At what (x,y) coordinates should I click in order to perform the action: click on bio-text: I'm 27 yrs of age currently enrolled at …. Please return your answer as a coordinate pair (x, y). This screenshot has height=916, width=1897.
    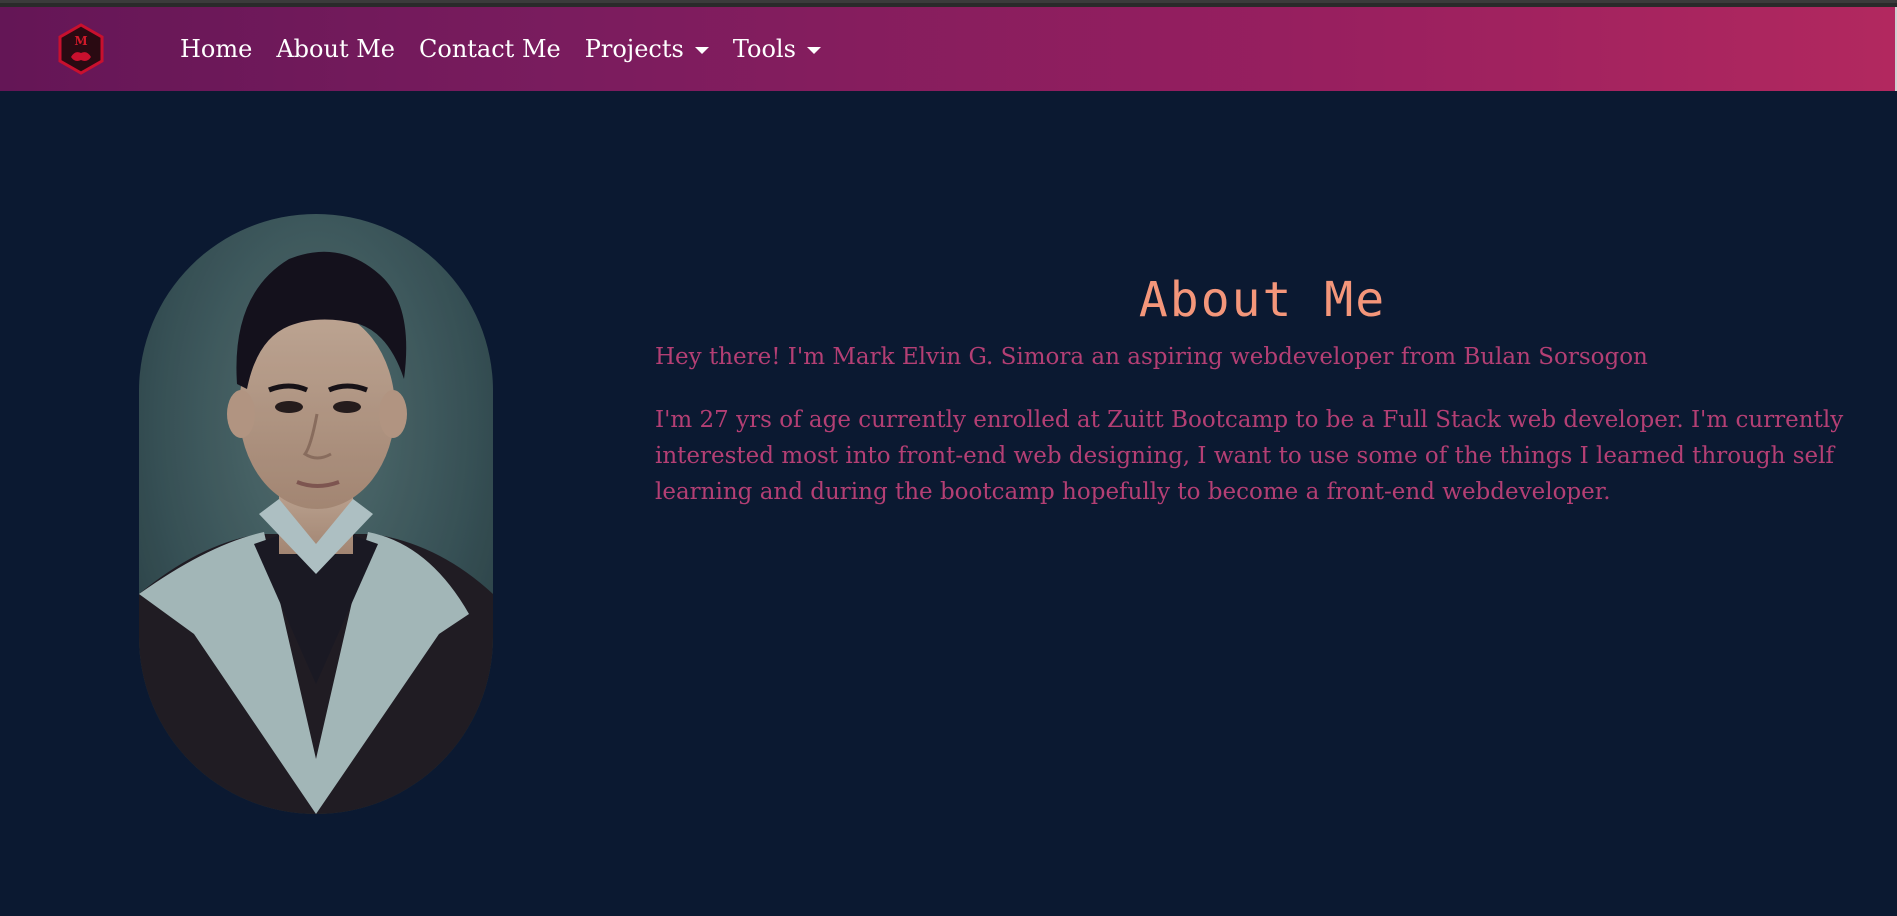
    Looking at the image, I should click on (1249, 456).